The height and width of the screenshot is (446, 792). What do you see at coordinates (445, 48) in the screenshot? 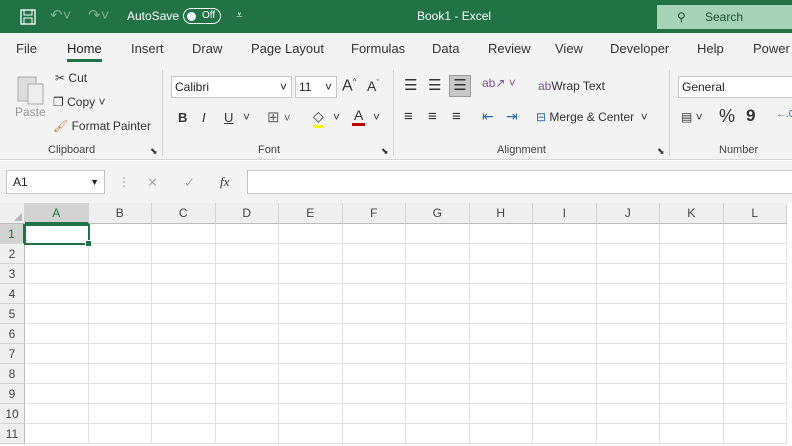
I see `tab-data: Data` at bounding box center [445, 48].